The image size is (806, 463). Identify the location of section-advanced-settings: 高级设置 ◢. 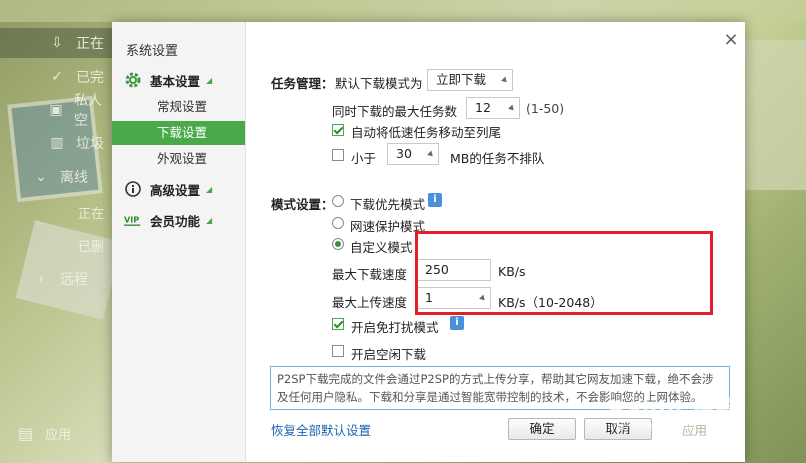
(168, 189).